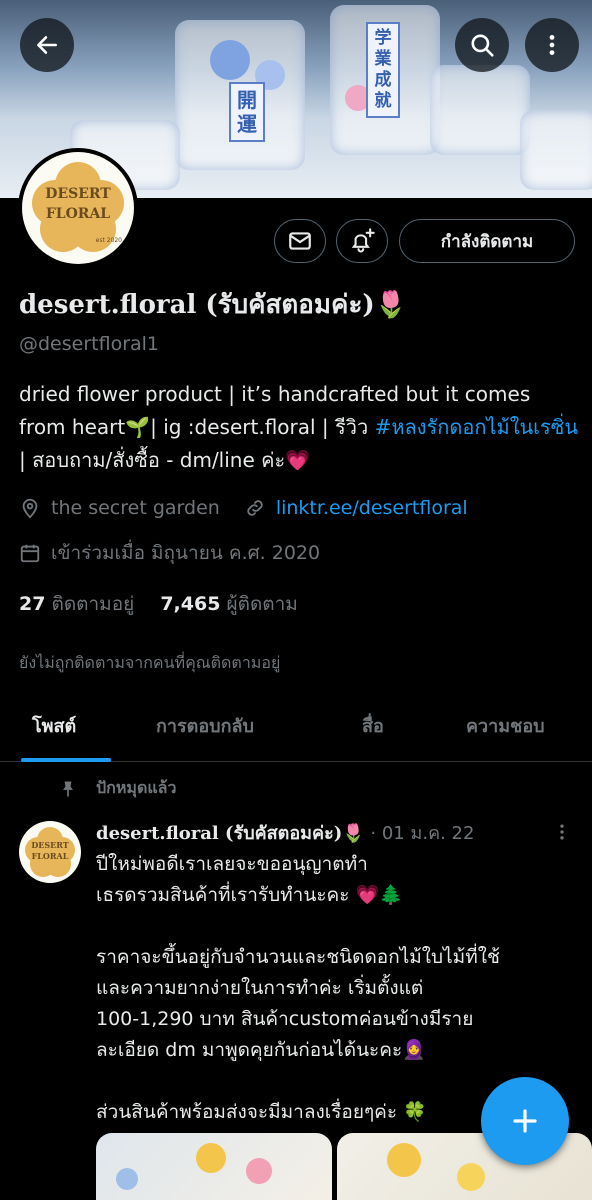 The height and width of the screenshot is (1200, 592). Describe the element at coordinates (419, 833) in the screenshot. I see `post-date: · 01 ม.ค. 22` at that location.